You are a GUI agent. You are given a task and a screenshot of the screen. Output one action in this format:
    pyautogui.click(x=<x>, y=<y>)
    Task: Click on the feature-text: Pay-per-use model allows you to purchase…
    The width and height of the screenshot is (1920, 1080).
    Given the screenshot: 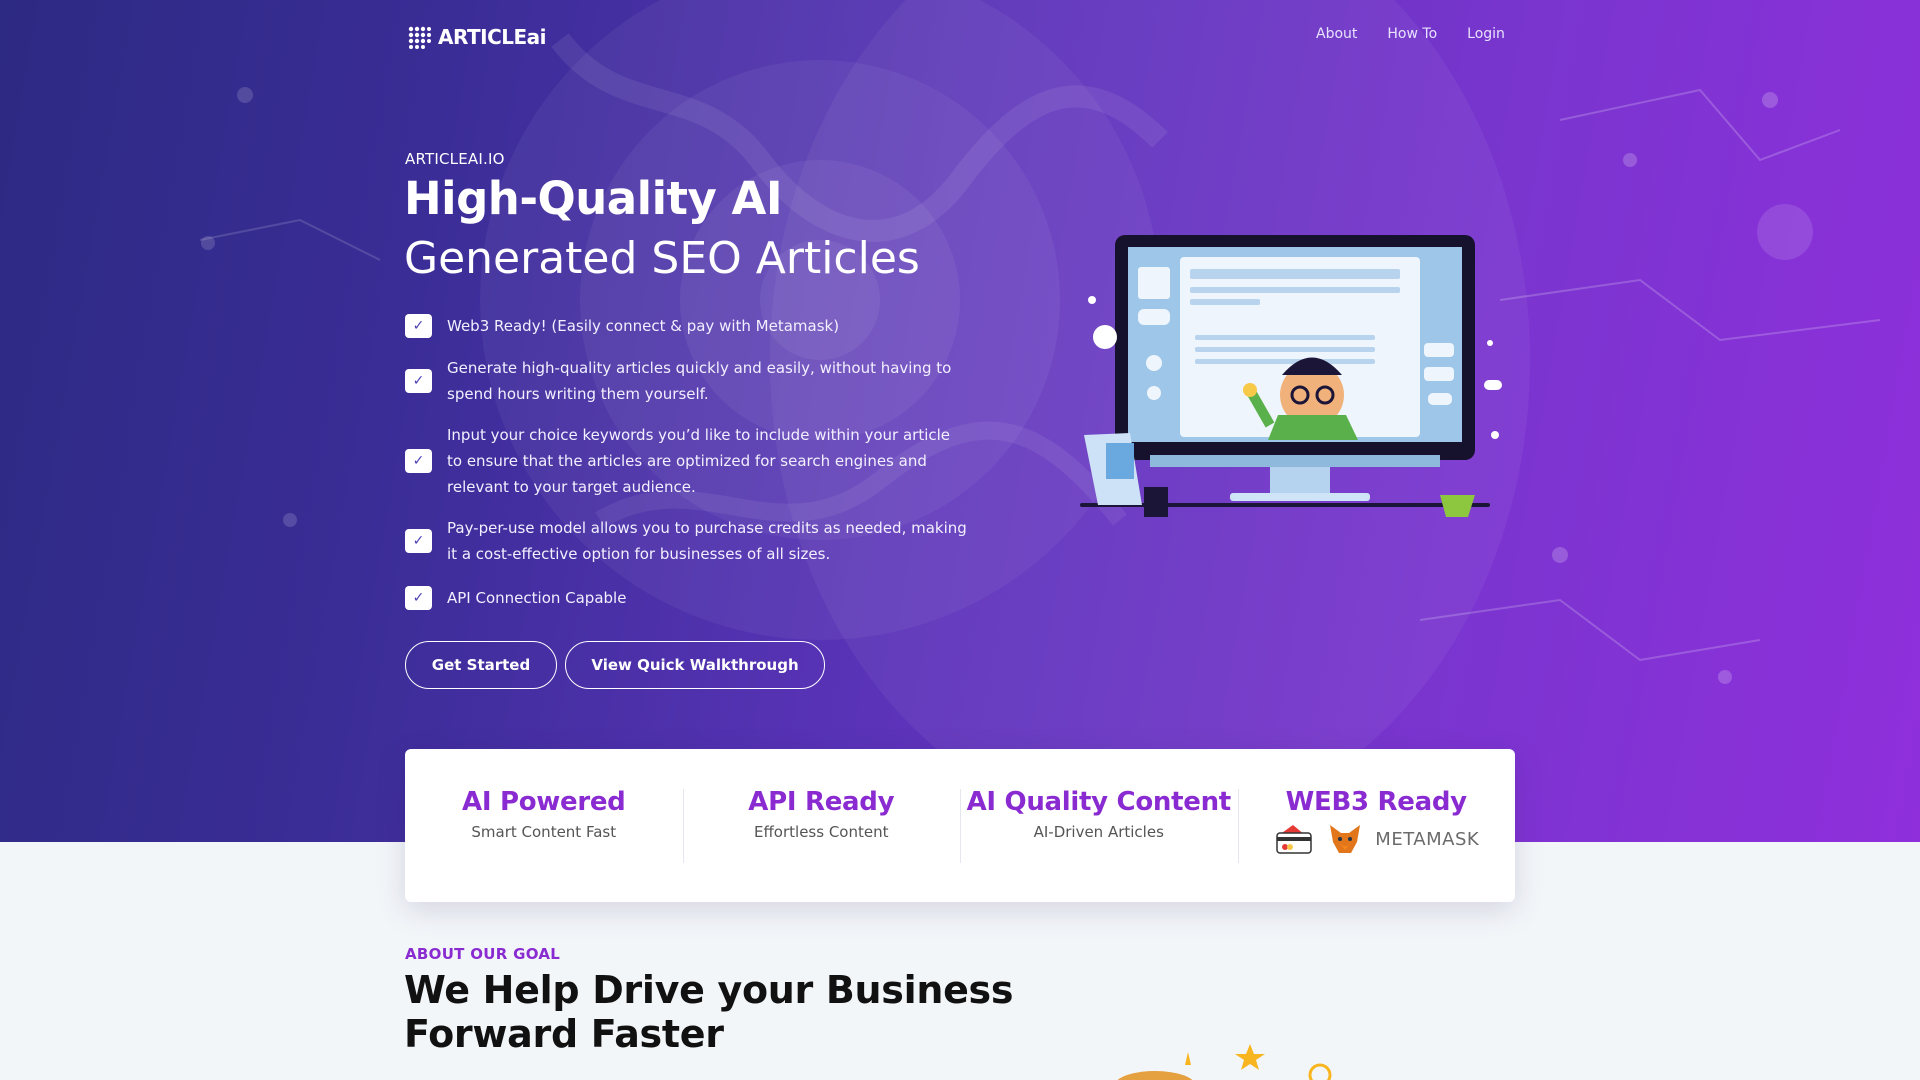 What is the action you would take?
    pyautogui.click(x=707, y=541)
    